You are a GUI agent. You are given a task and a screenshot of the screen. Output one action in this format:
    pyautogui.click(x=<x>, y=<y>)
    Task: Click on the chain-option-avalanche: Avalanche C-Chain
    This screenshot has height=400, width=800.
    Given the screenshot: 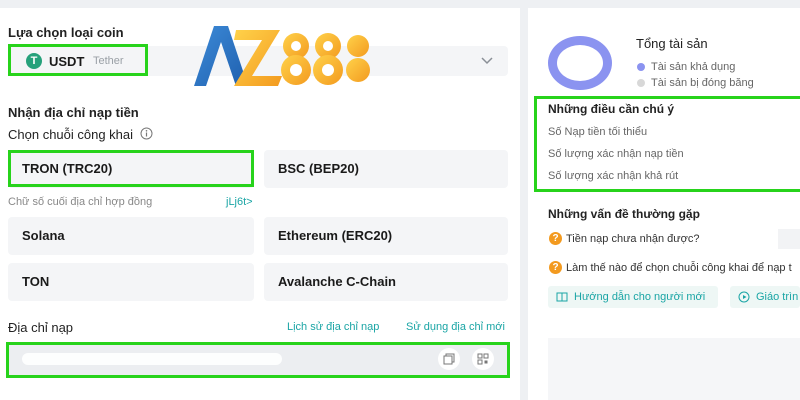 What is the action you would take?
    pyautogui.click(x=386, y=282)
    